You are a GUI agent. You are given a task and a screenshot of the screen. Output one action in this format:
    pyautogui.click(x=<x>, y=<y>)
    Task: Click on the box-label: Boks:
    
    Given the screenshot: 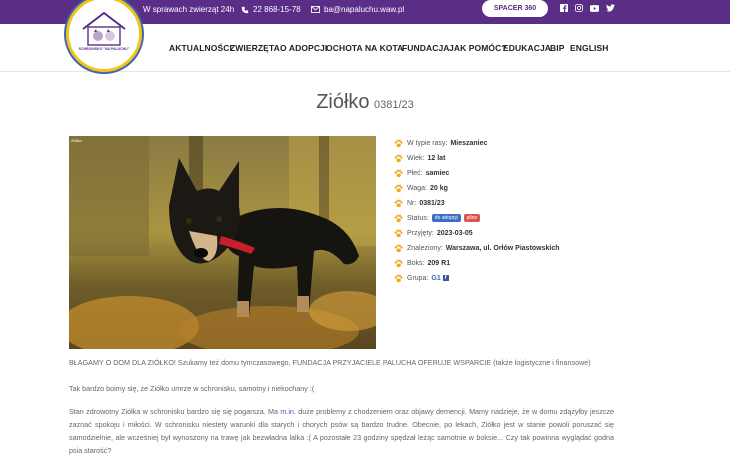 What is the action you would take?
    pyautogui.click(x=416, y=263)
    